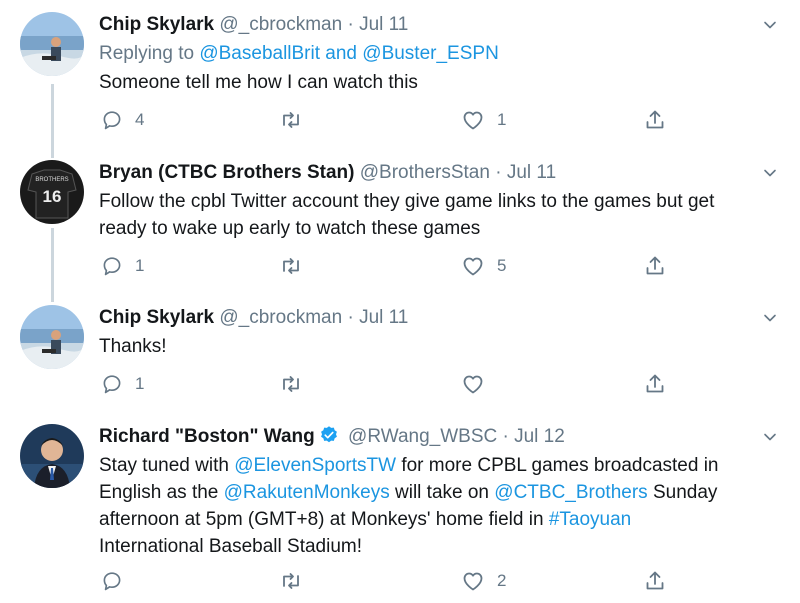 The image size is (800, 603). What do you see at coordinates (399, 120) in the screenshot?
I see `tweet-actions: 4 1` at bounding box center [399, 120].